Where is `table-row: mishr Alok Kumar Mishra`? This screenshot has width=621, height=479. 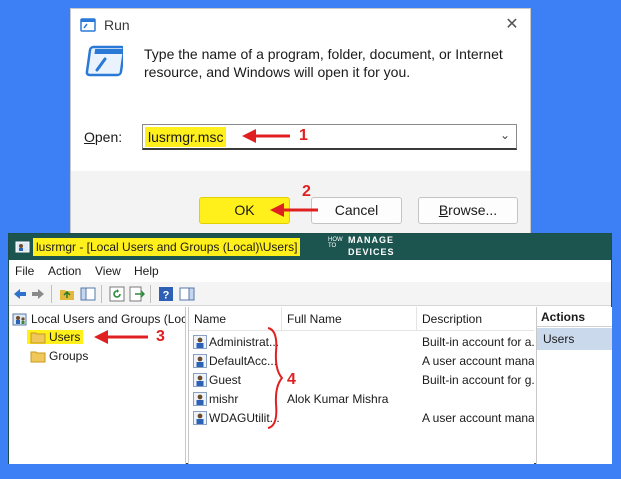
table-row: mishr Alok Kumar Mishra is located at coordinates (361, 399).